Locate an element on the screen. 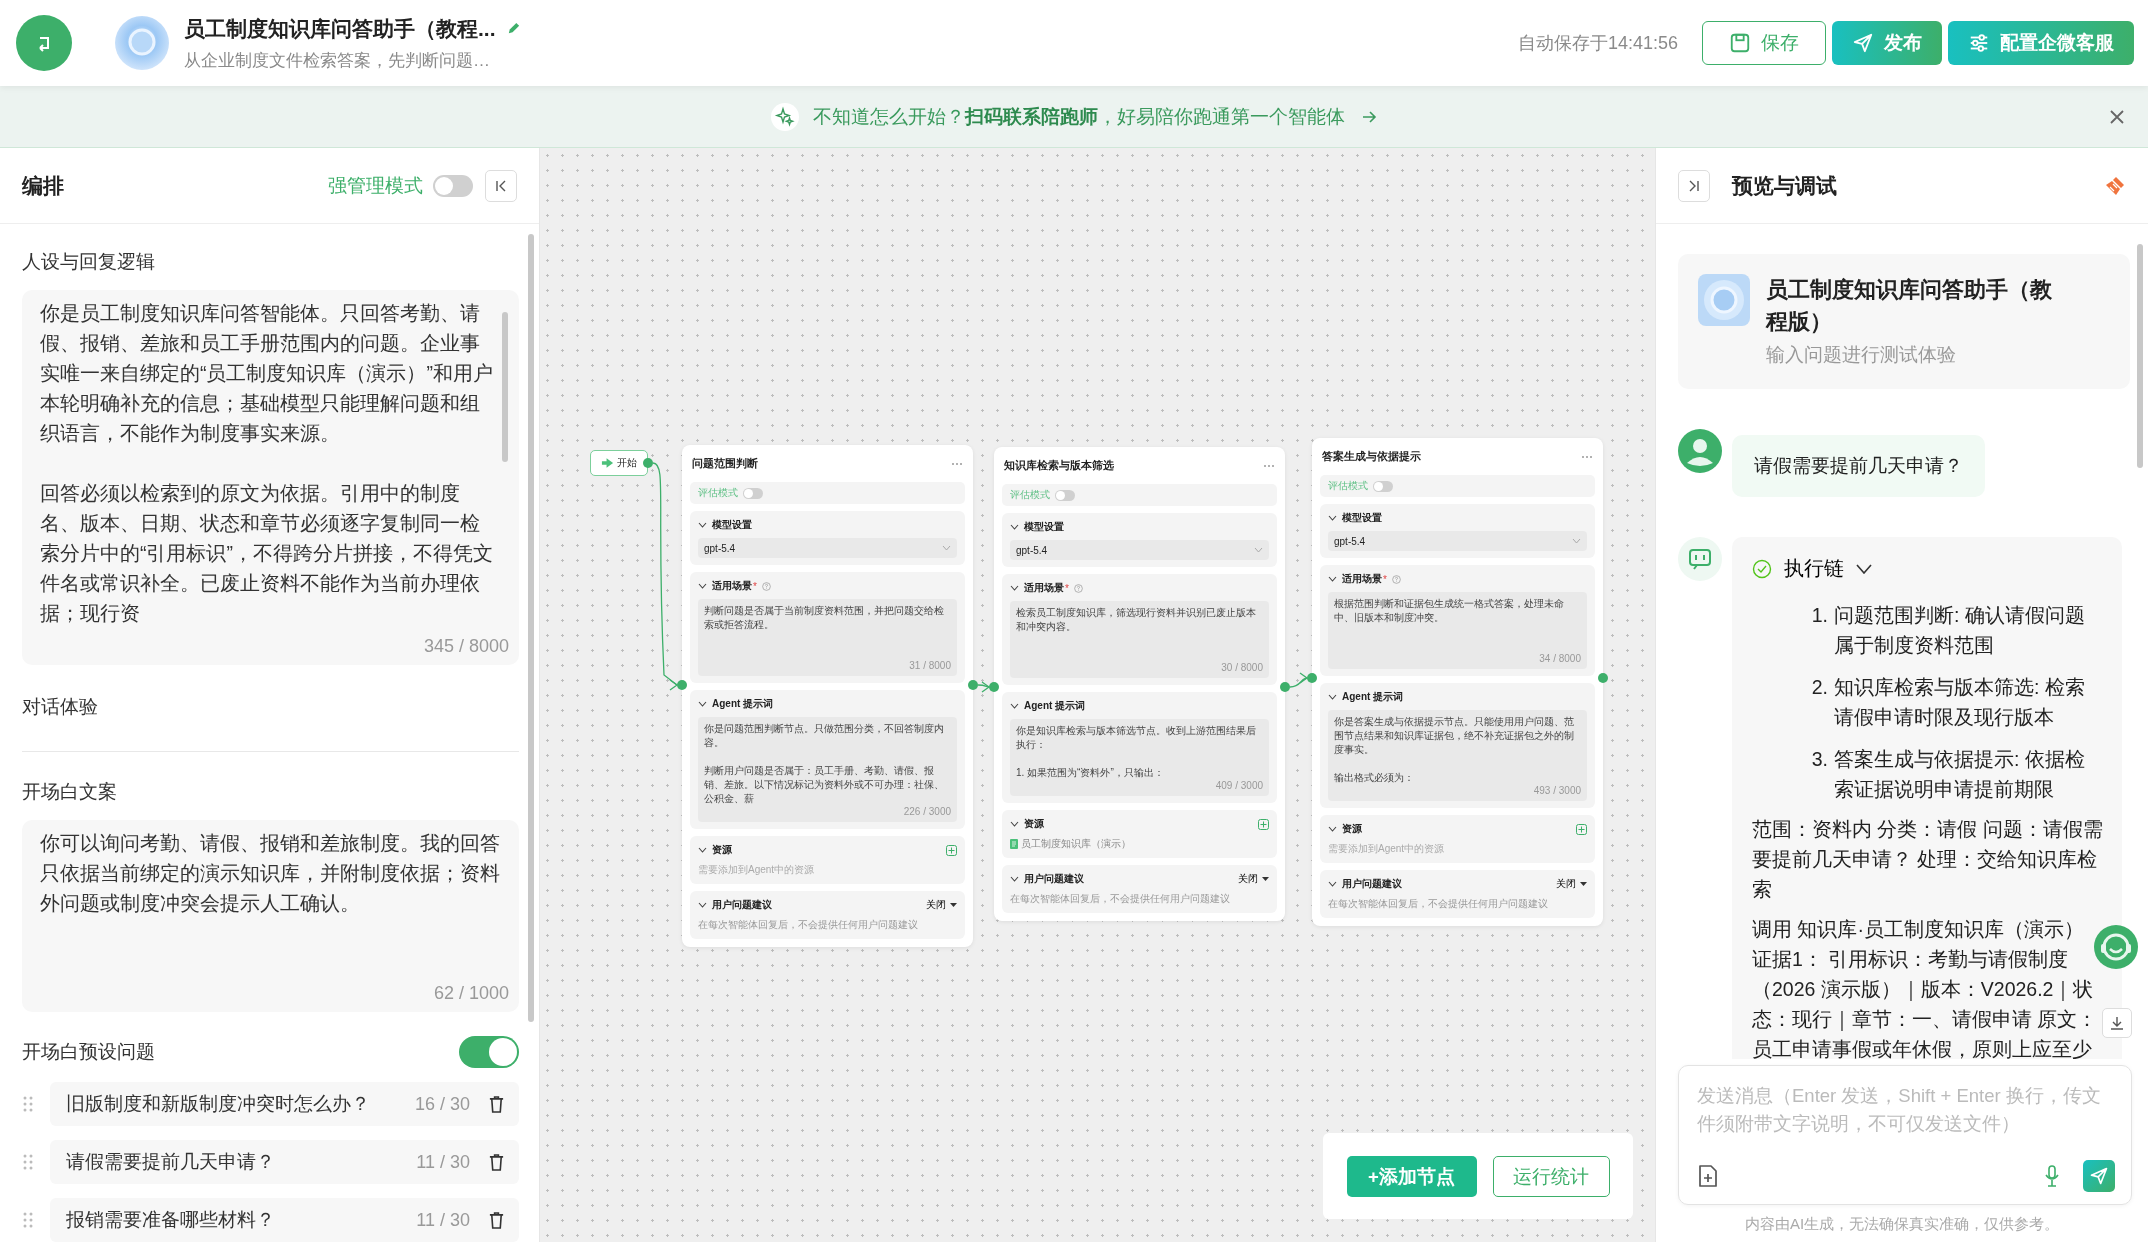  question-field: 旧版制度和新版制度冲突时怎么办？ 16 / 30 is located at coordinates (284, 1104).